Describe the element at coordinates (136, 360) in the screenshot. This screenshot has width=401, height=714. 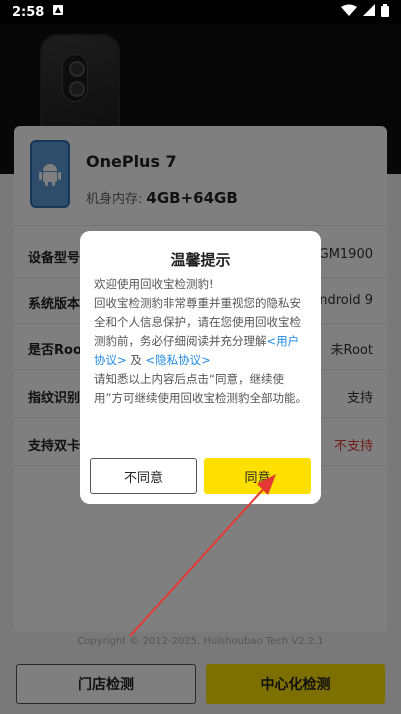
I see `dialog-text: 及` at that location.